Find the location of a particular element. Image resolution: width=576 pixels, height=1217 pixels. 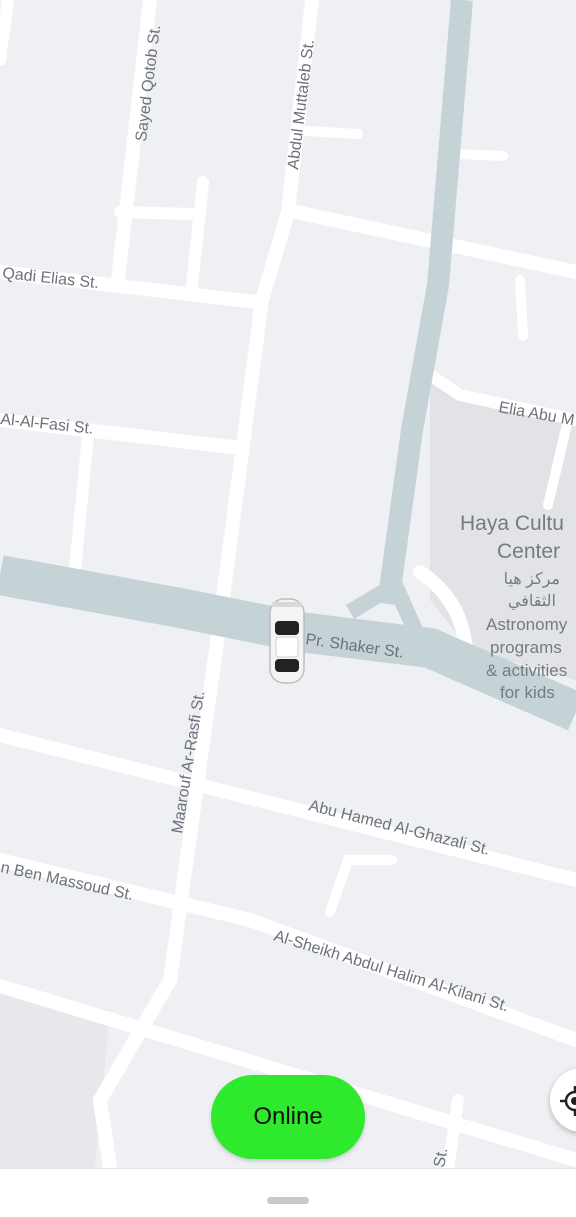

street-label-abu-hamed: Abu Hamed Al-Ghazali St. is located at coordinates (399, 827).